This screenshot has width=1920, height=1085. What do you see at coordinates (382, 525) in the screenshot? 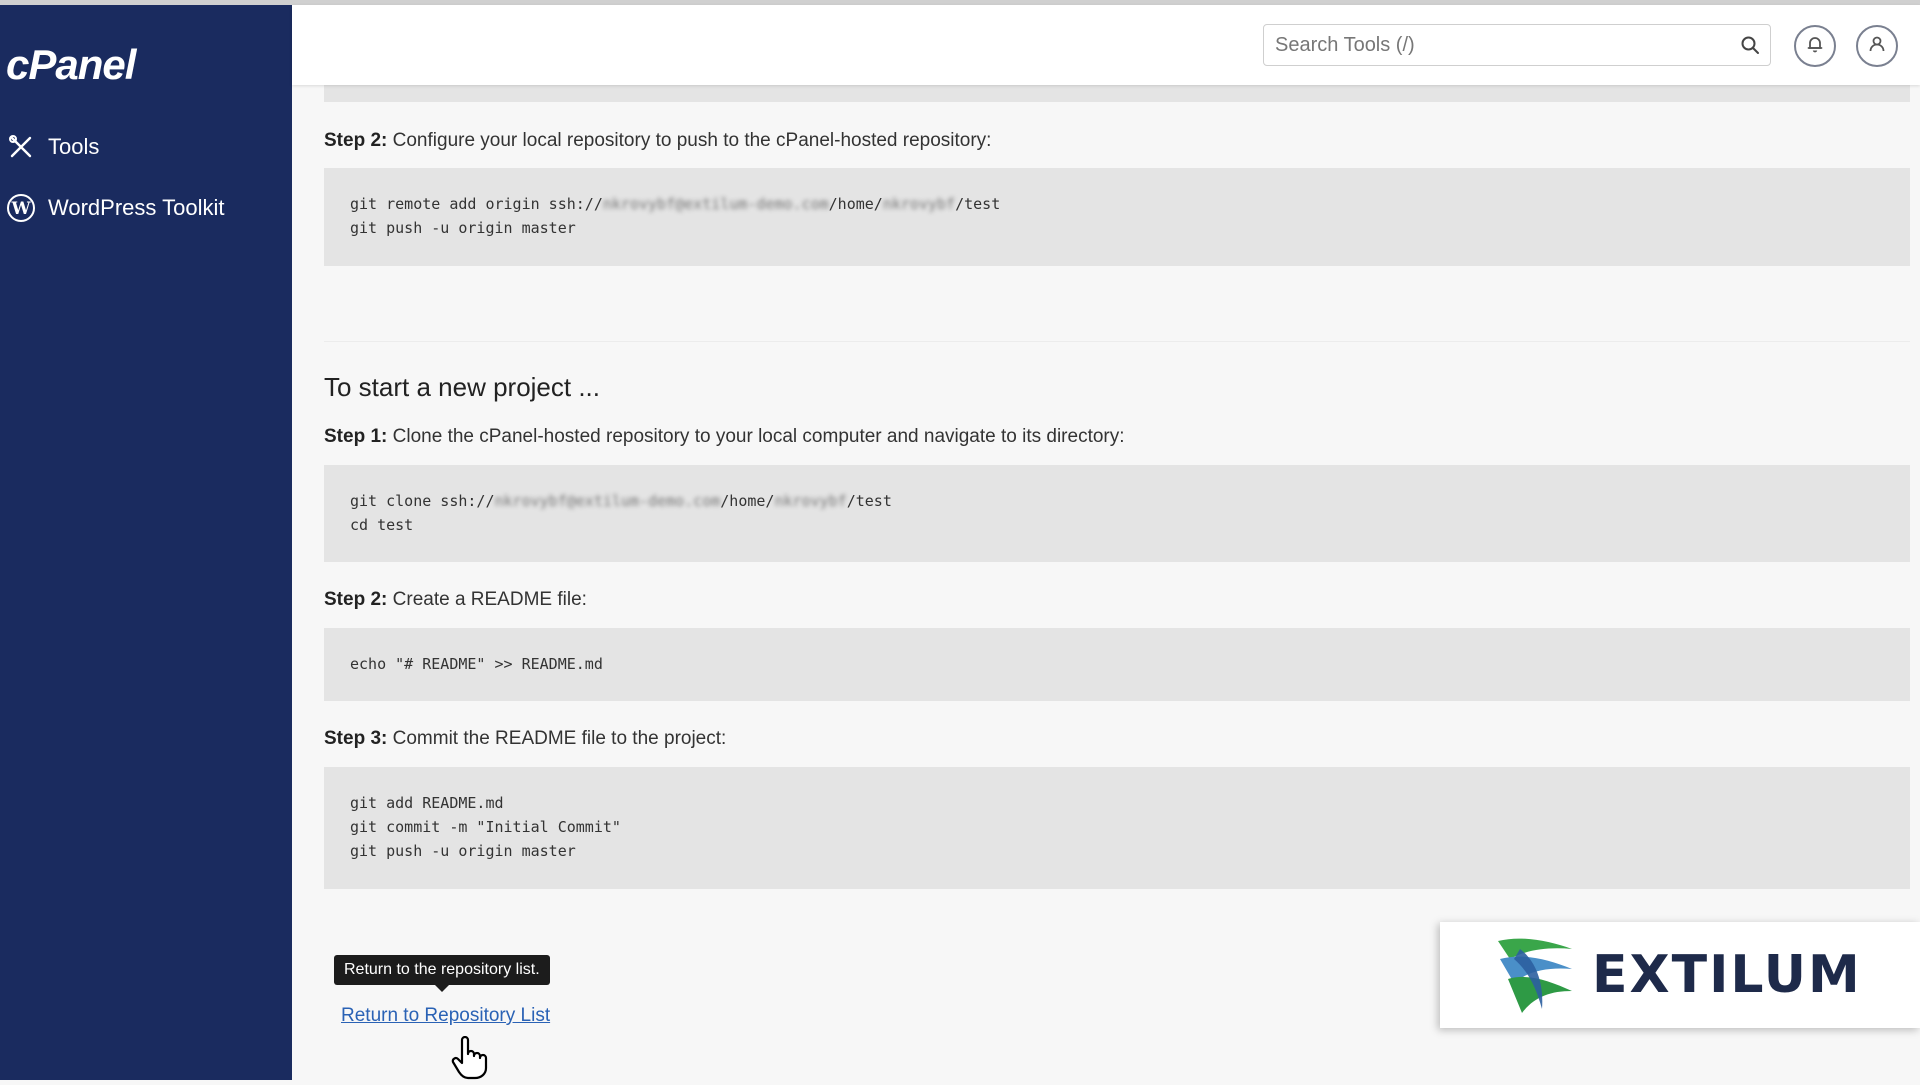
I see `code-line: cd test` at bounding box center [382, 525].